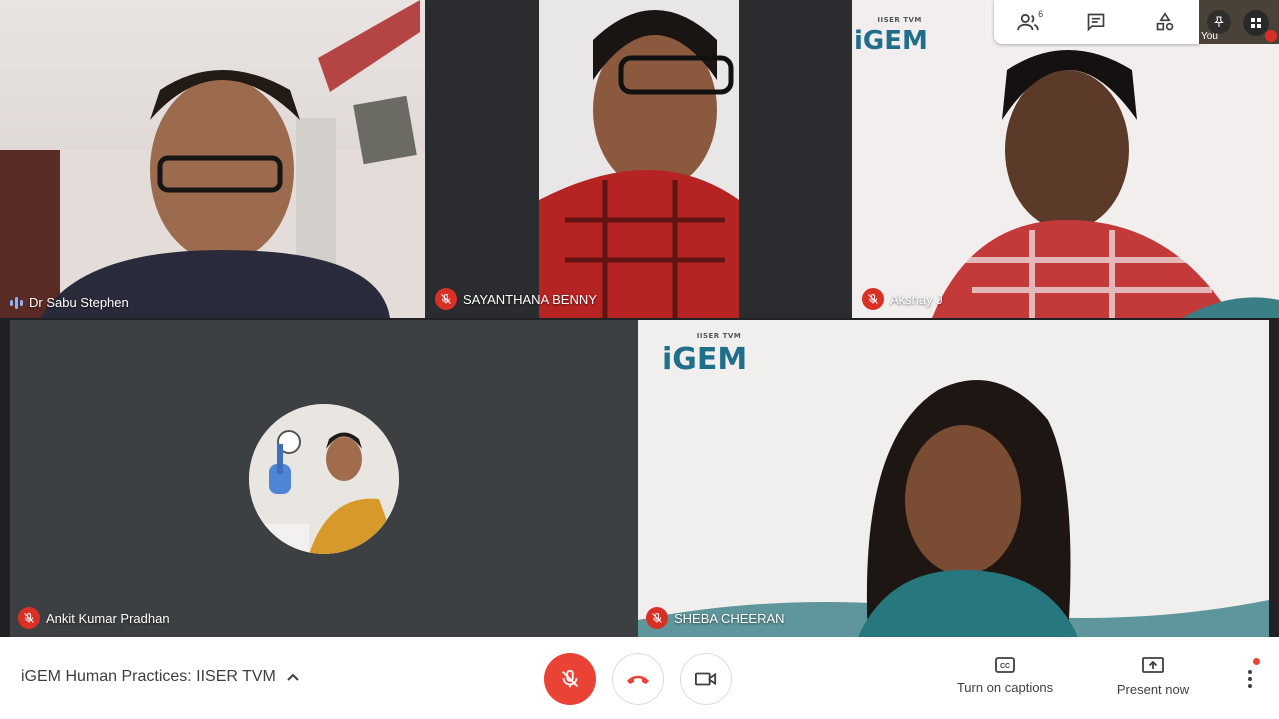  Describe the element at coordinates (1065, 159) in the screenshot. I see `participant-tile-3: IISER TVM iGEM Akshay J` at that location.